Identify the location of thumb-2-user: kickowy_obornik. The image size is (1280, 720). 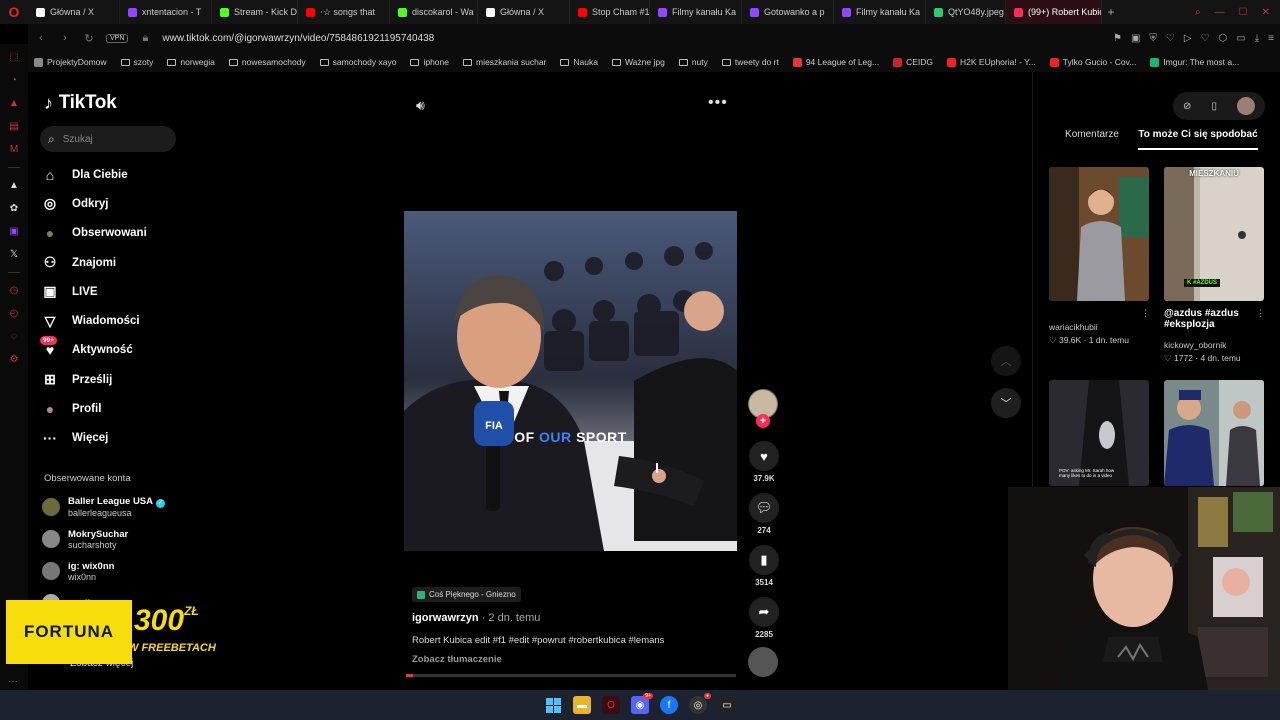
(1195, 345).